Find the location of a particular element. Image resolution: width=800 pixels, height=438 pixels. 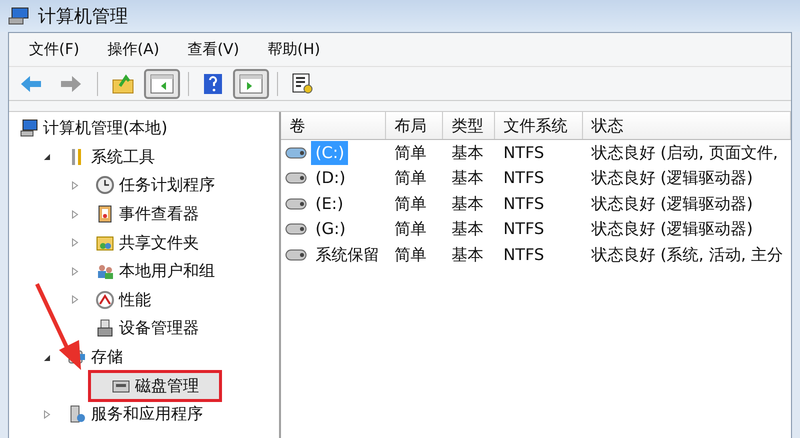

tree-item: 设备管理器 is located at coordinates (147, 328).